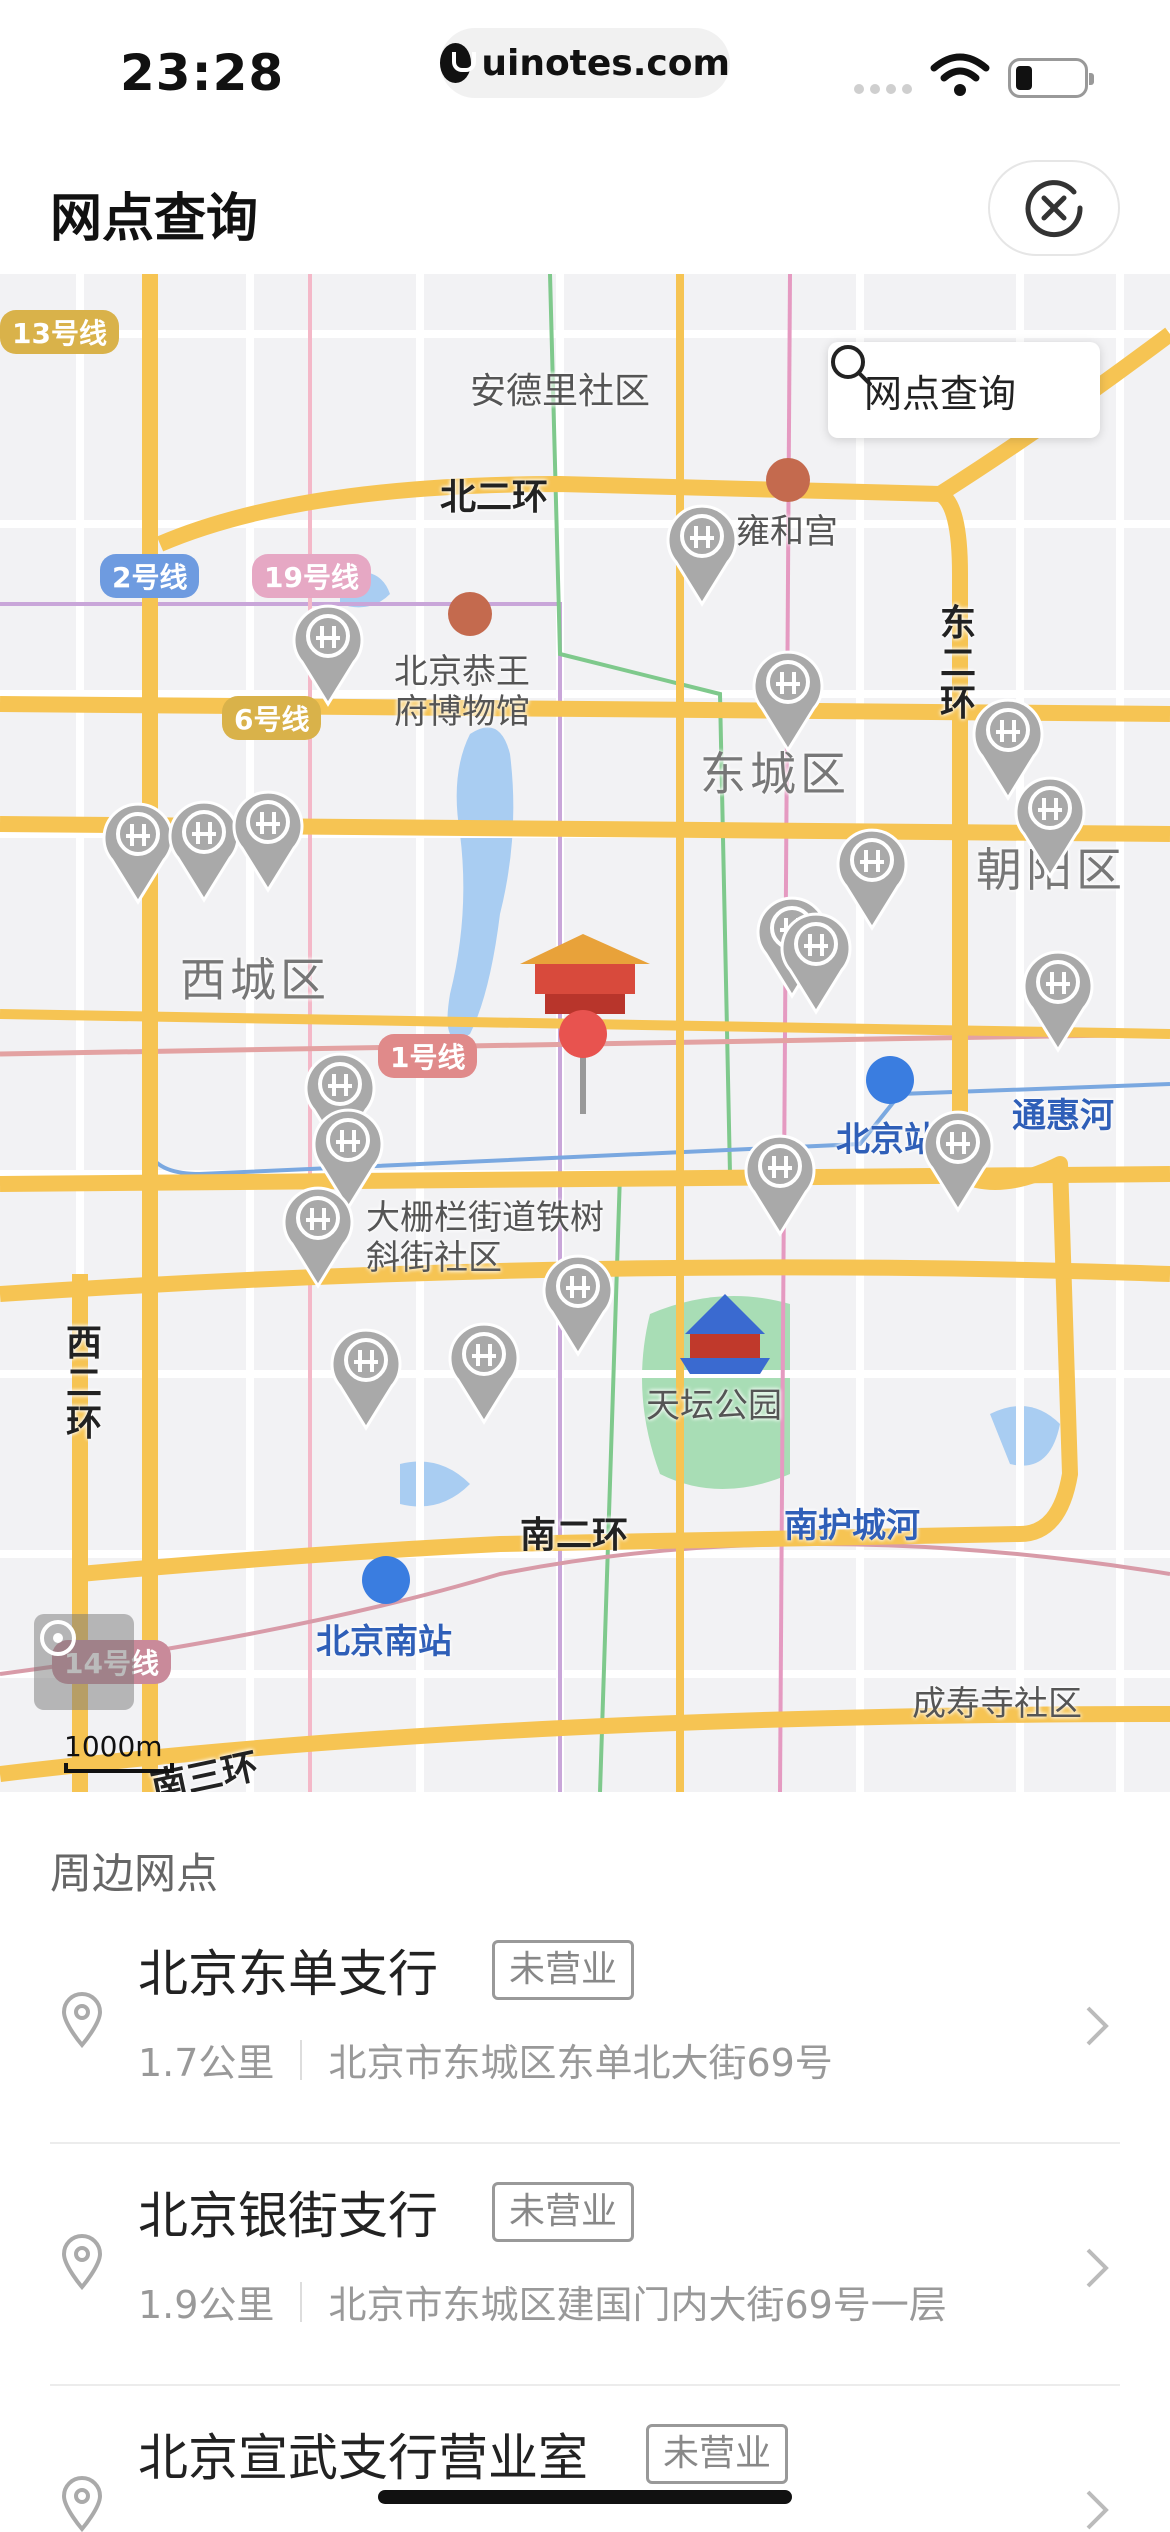 This screenshot has height=2532, width=1170. What do you see at coordinates (585, 2265) in the screenshot?
I see `branch-list-item: 北京银街支行 未营业 1.9公里 北京市东城区建国门内大街69号一层` at bounding box center [585, 2265].